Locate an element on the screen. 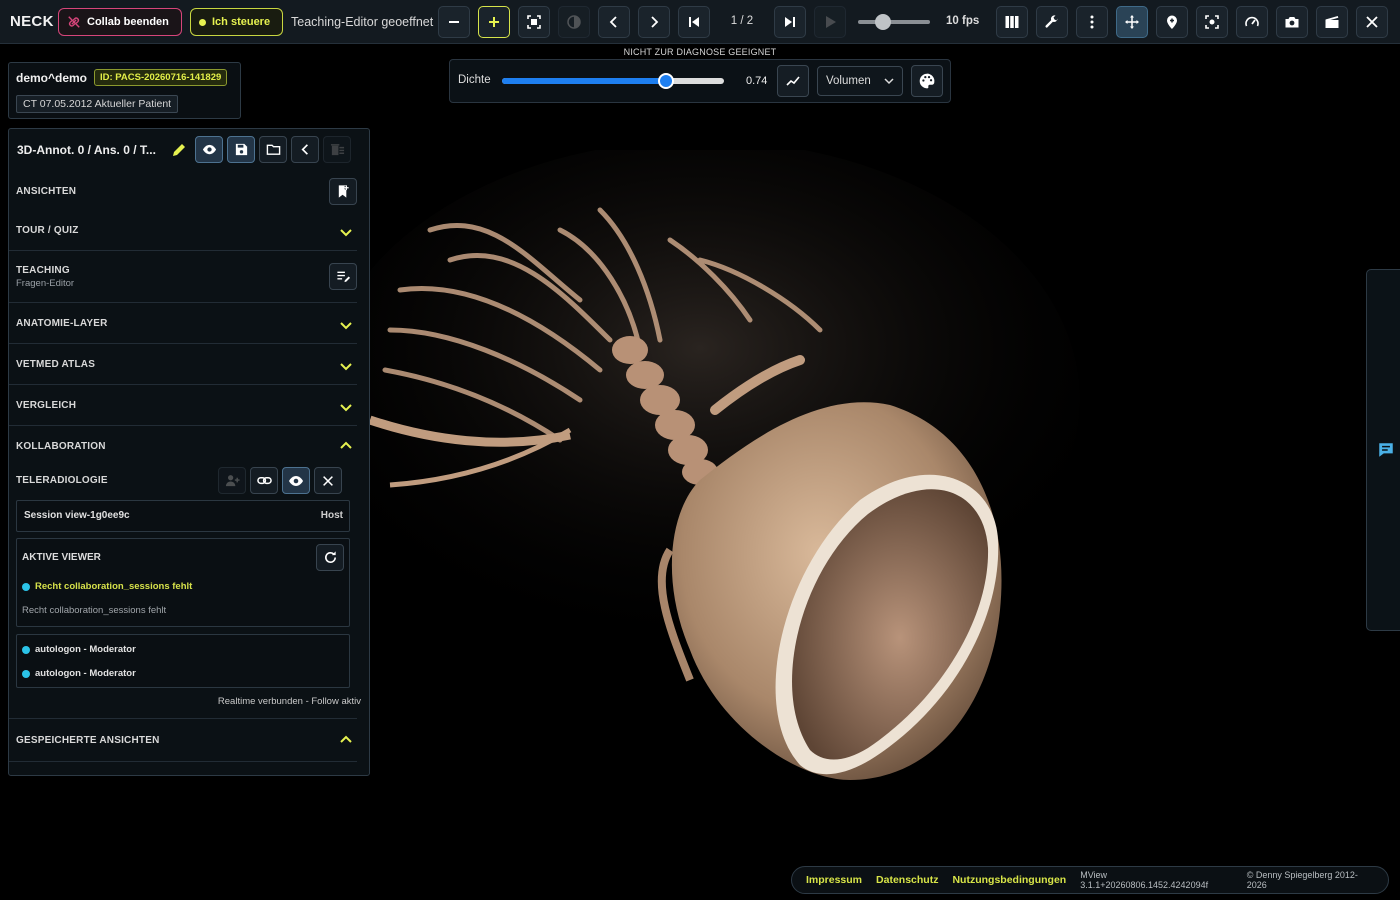  speed-slider is located at coordinates (894, 22).